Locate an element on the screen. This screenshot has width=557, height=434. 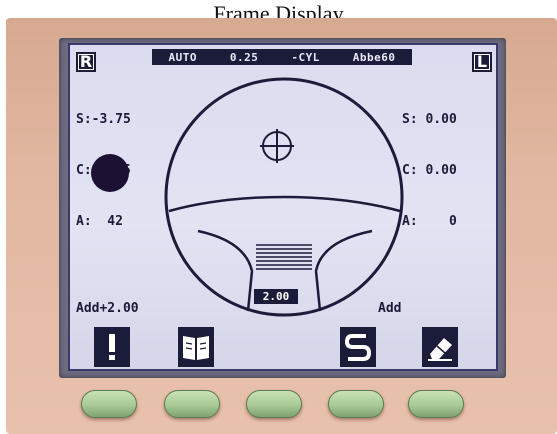
add-power-value: 2.00 is located at coordinates (276, 296).